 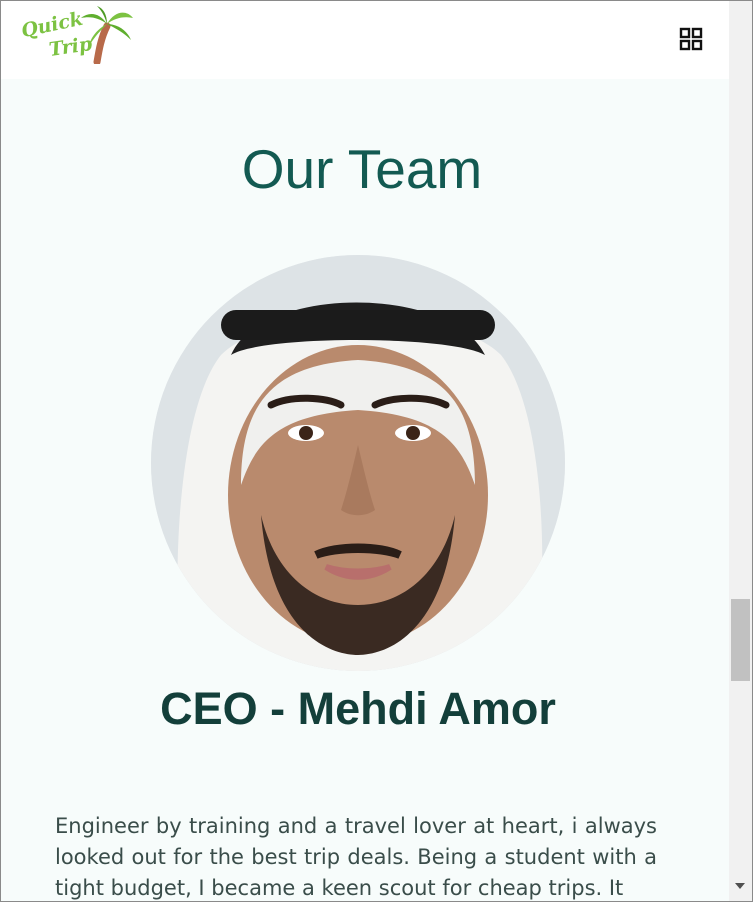 What do you see at coordinates (107, 35) in the screenshot?
I see `palm-tree-icon` at bounding box center [107, 35].